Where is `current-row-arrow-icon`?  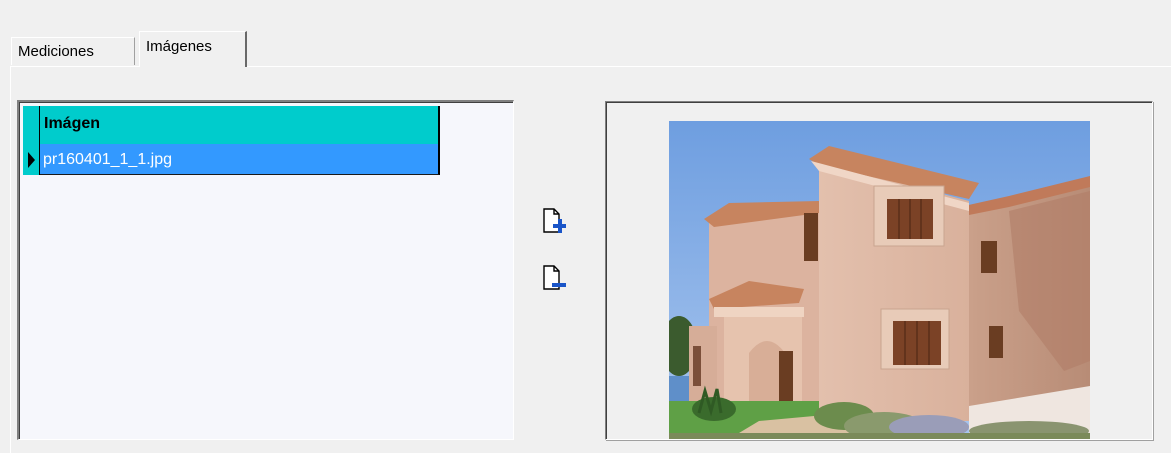 current-row-arrow-icon is located at coordinates (31, 160).